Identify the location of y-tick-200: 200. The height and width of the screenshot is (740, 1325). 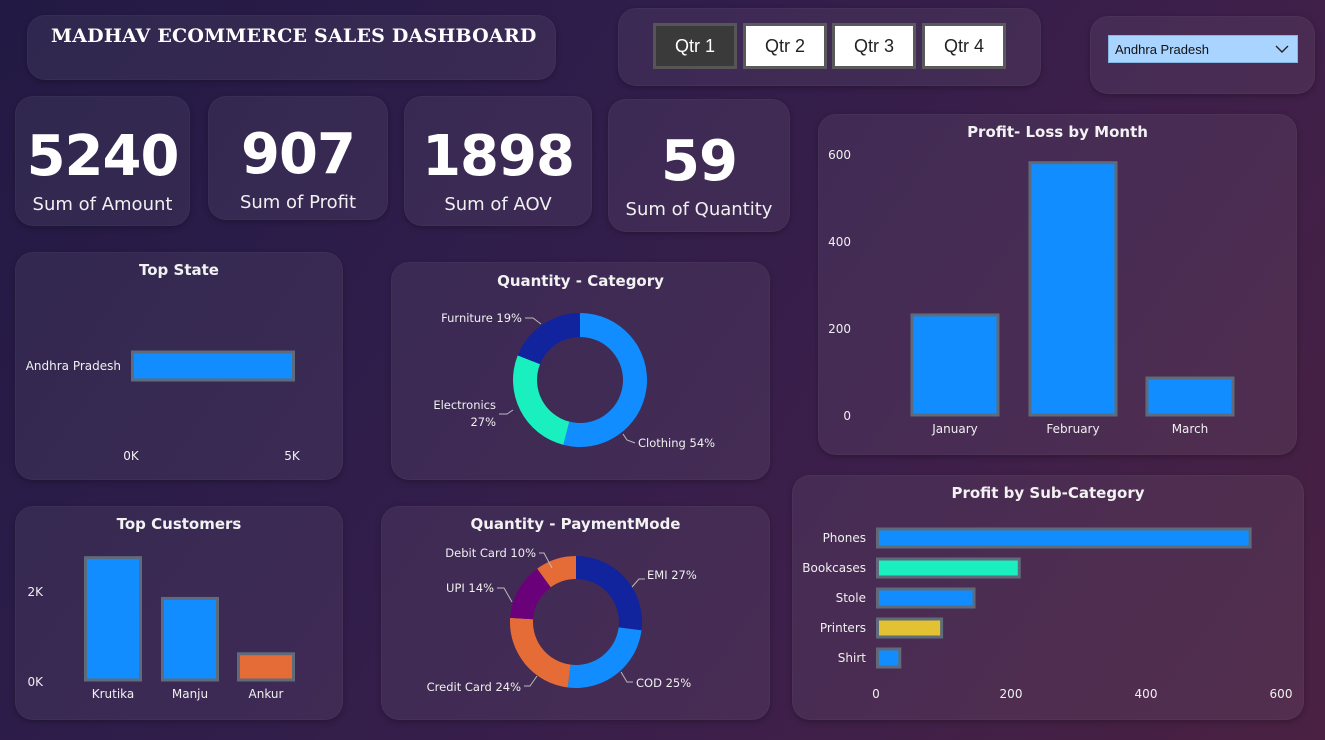
(839, 329).